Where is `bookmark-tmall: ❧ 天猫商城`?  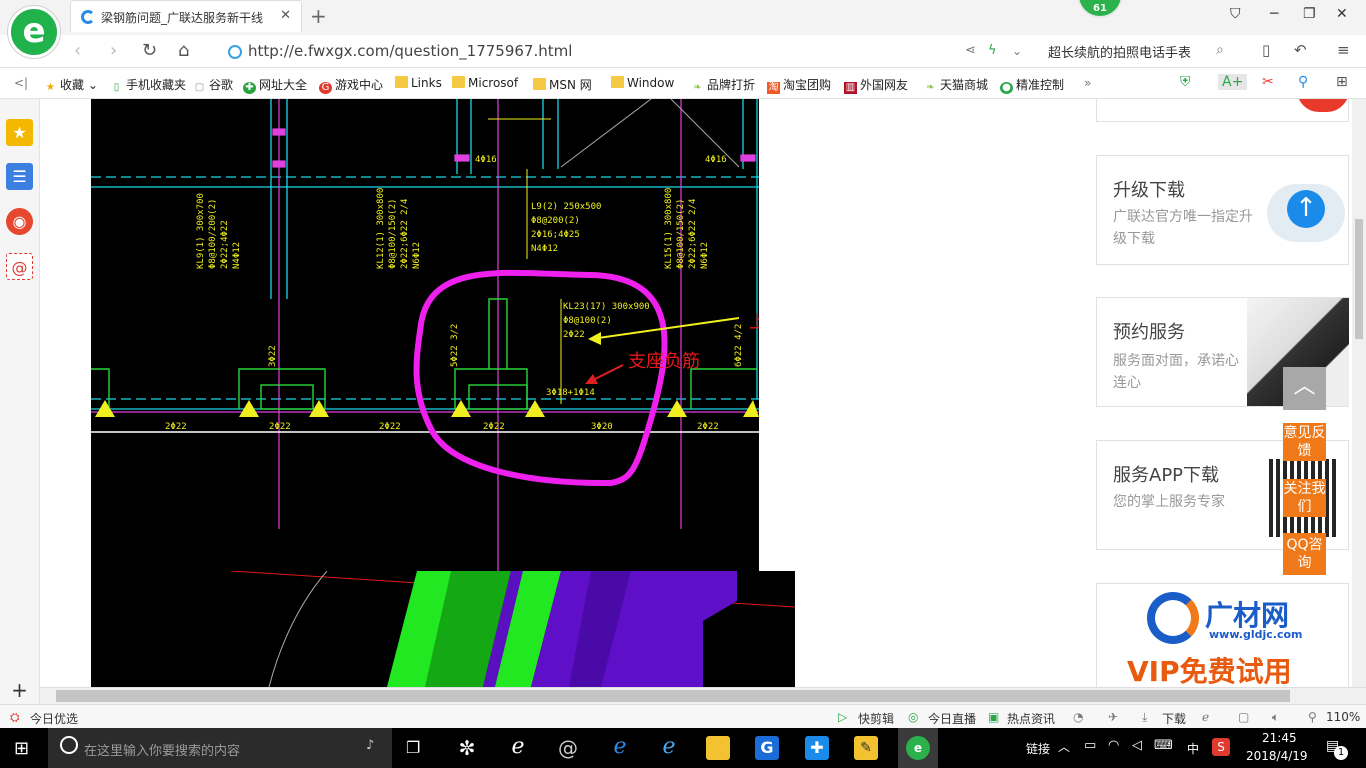
bookmark-tmall: ❧ 天猫商城 is located at coordinates (956, 85).